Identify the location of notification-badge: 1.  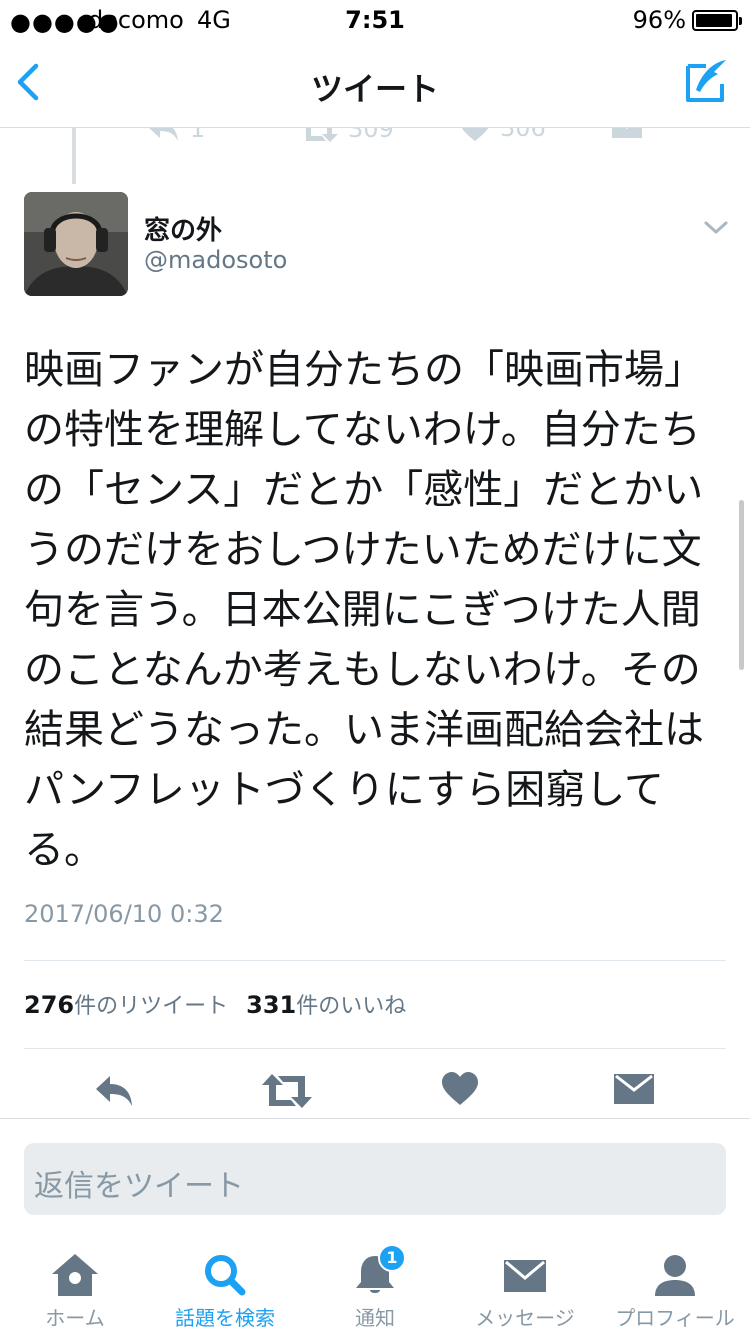
(392, 1258).